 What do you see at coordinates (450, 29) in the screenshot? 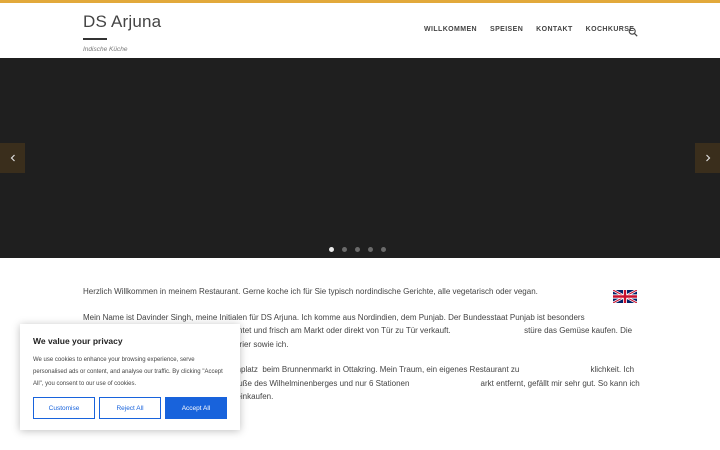
I see `nav-item-willkommen: WILLKOMMEN` at bounding box center [450, 29].